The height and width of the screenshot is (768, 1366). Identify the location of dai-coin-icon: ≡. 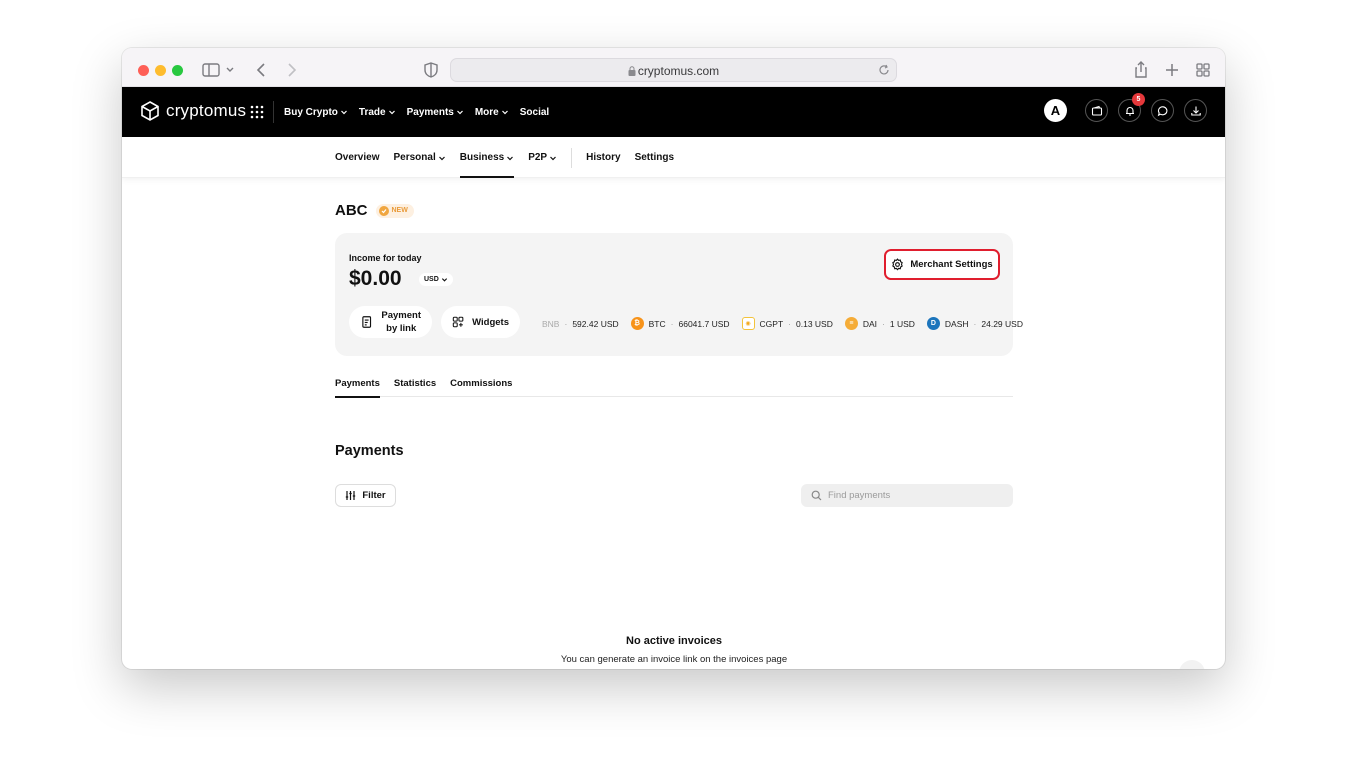
(851, 323).